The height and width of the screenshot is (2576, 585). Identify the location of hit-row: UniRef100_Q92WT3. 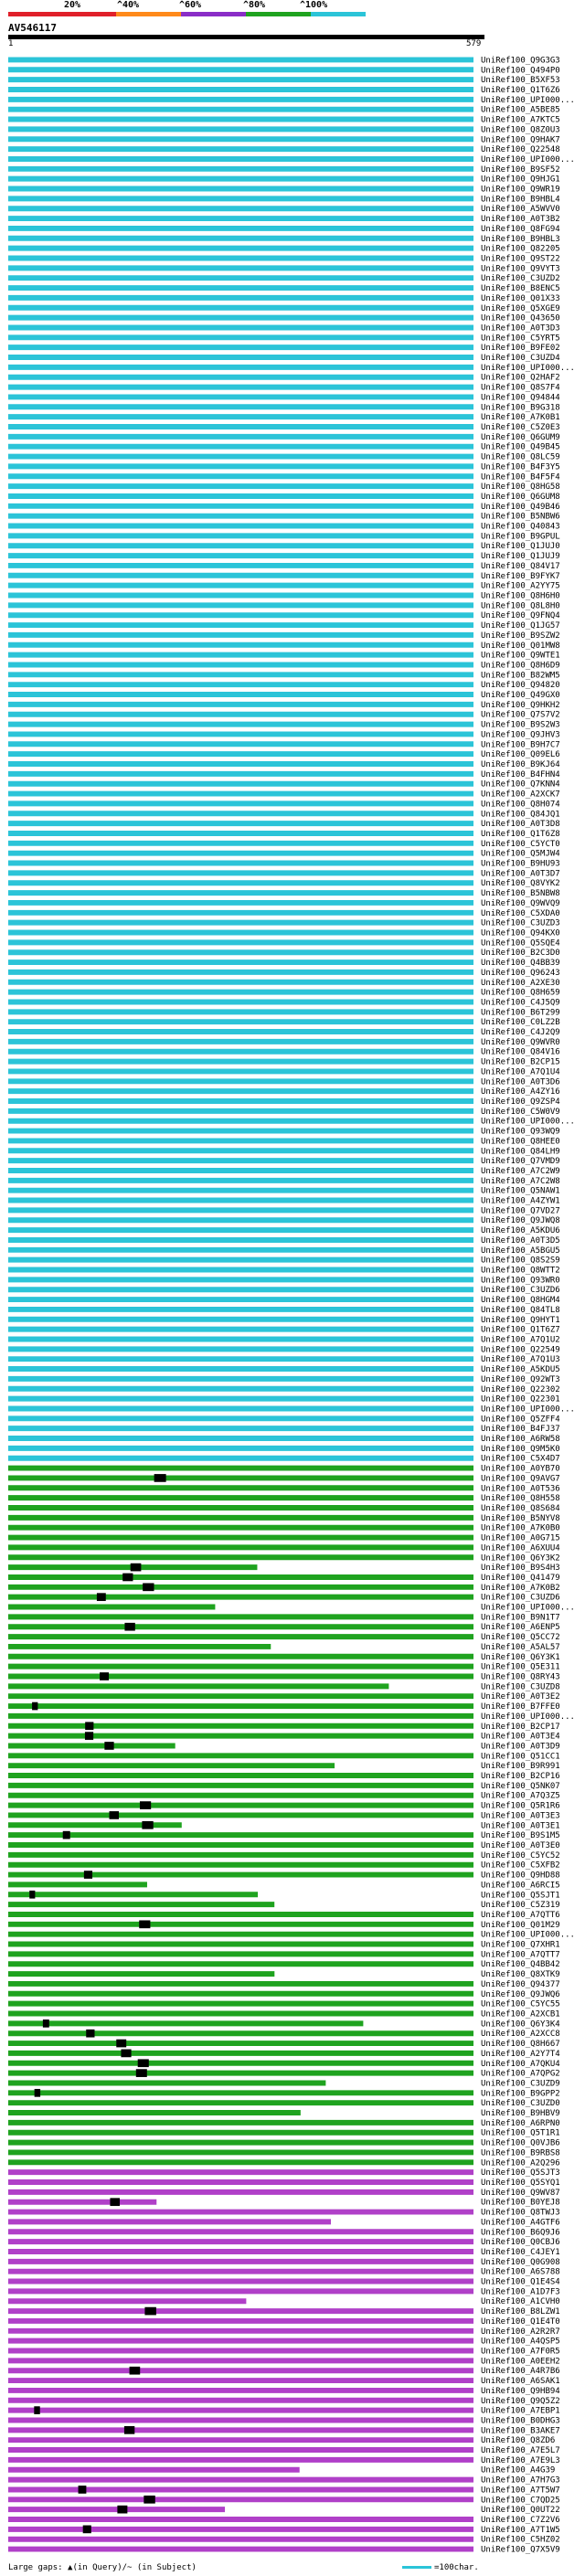
(284, 1379).